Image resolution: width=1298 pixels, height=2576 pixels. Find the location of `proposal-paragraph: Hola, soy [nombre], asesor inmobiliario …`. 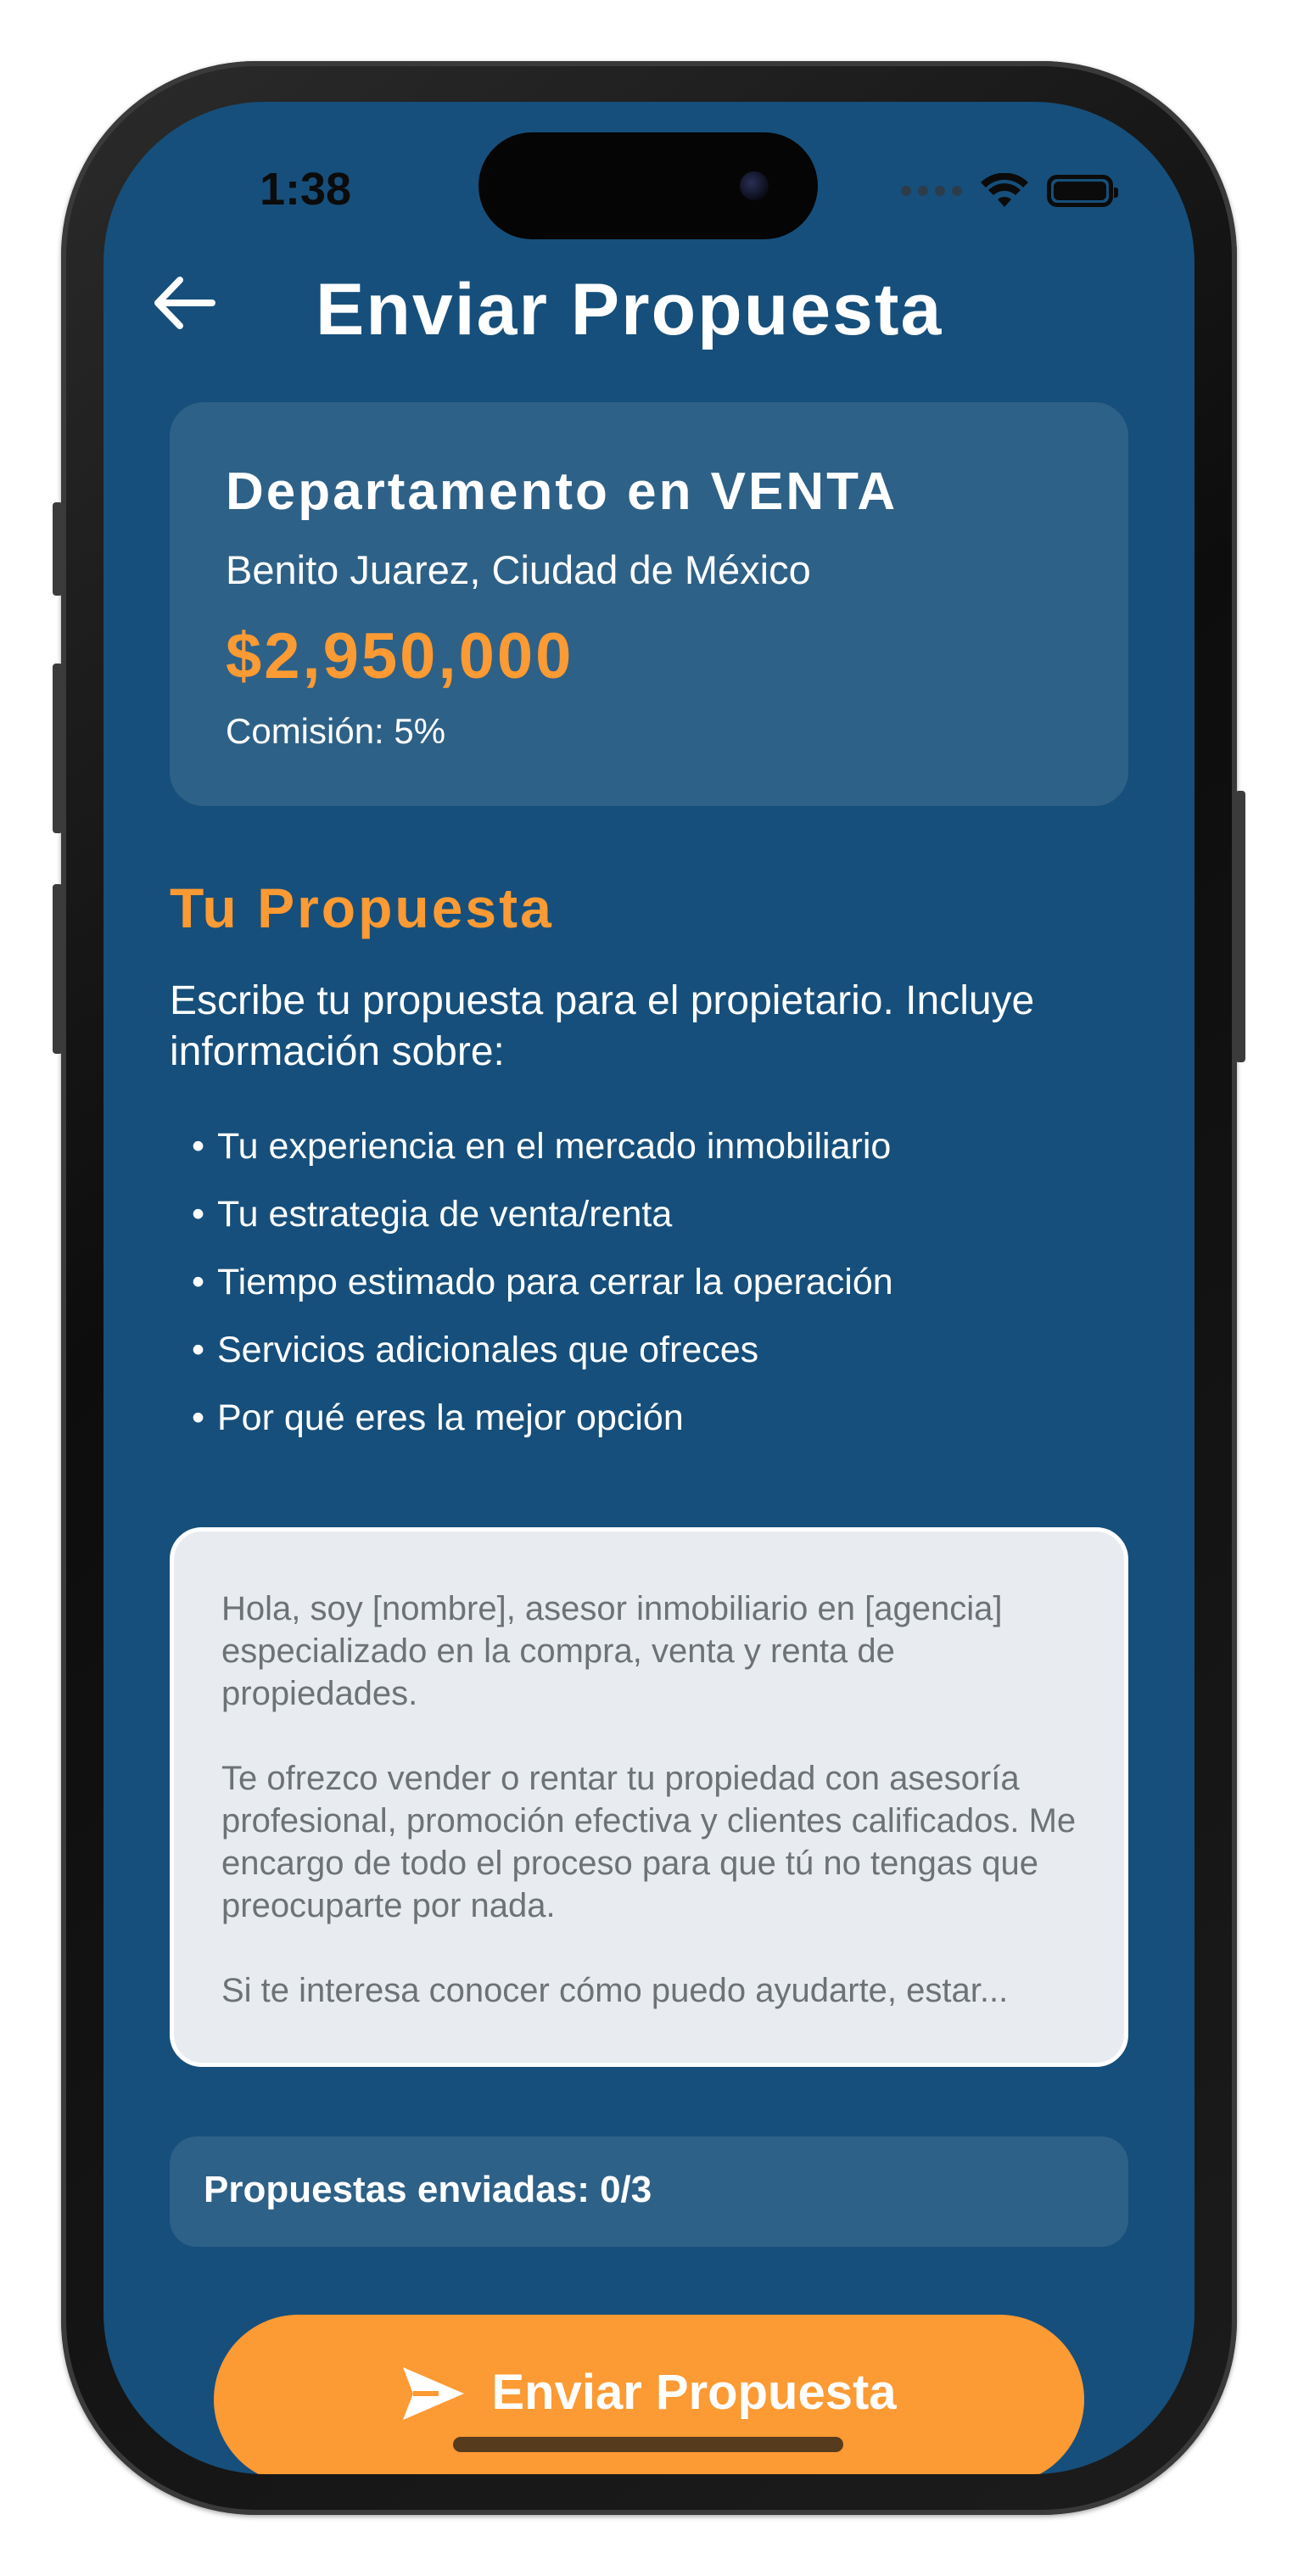

proposal-paragraph: Hola, soy [nombre], asesor inmobiliario … is located at coordinates (612, 1651).